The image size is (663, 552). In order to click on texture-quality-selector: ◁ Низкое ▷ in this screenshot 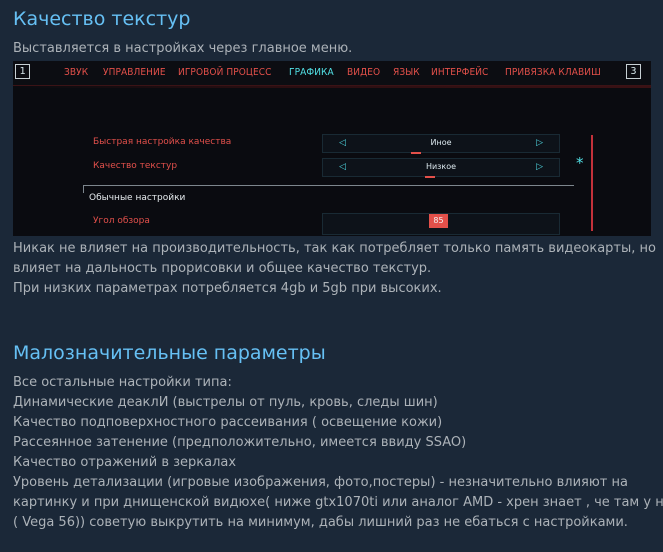, I will do `click(441, 168)`.